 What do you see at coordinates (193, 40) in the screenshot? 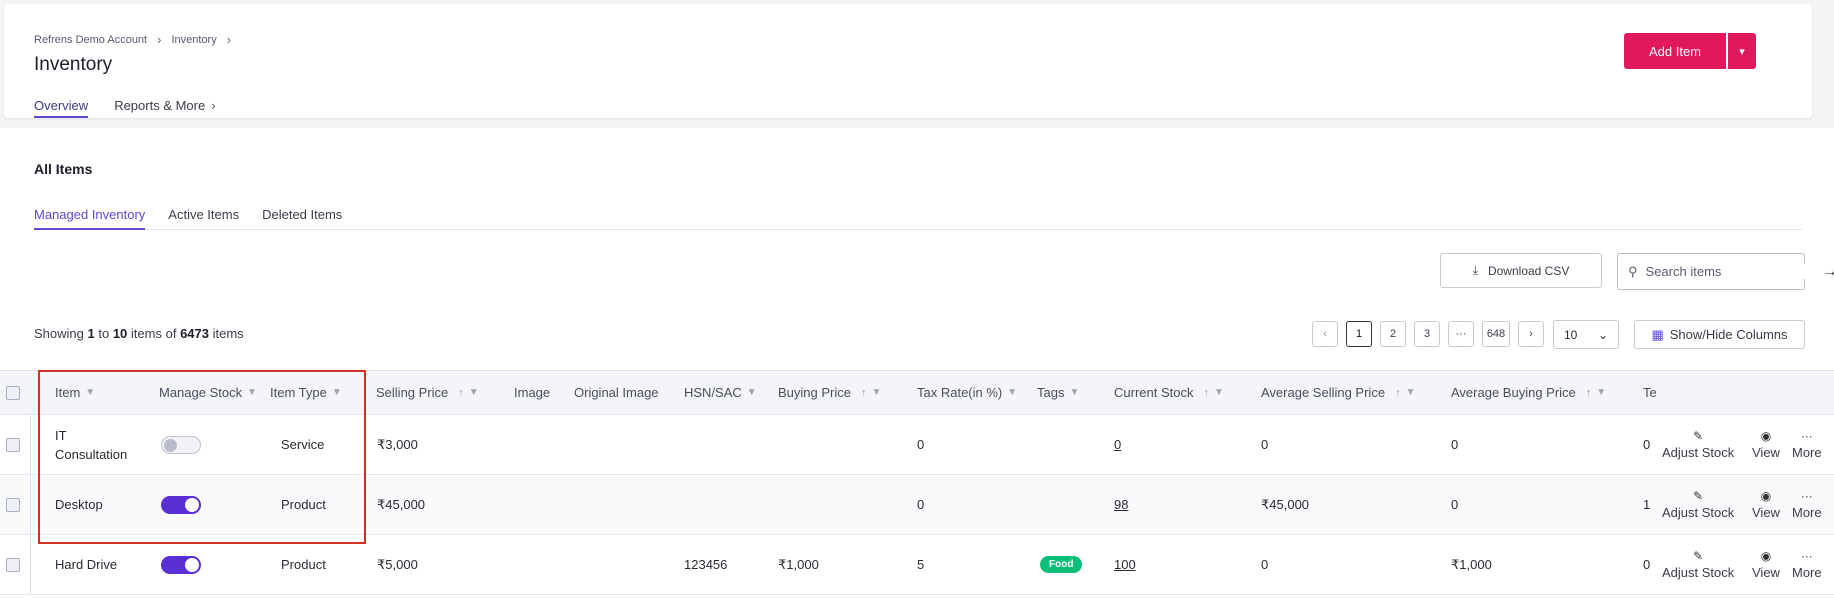
I see `breadcrumb-inventory: Inventory` at bounding box center [193, 40].